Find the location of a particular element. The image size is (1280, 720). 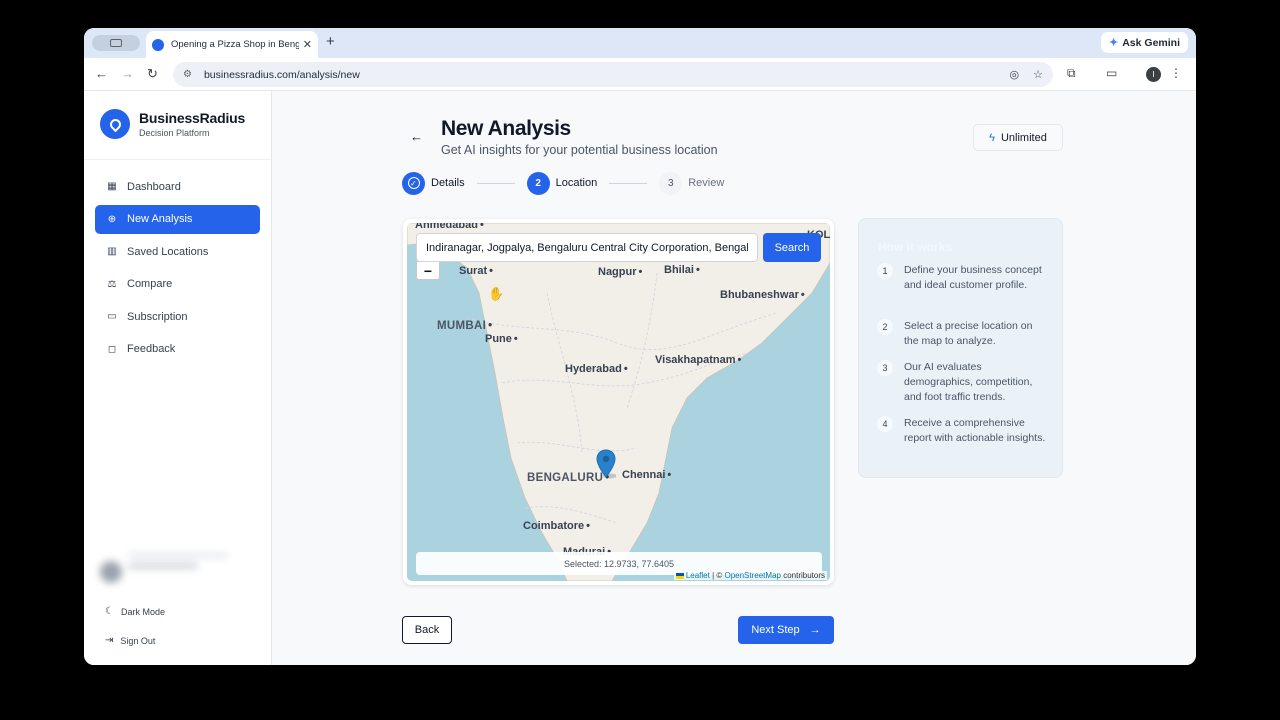

site-settings-icon: ⚙ is located at coordinates (187, 74).